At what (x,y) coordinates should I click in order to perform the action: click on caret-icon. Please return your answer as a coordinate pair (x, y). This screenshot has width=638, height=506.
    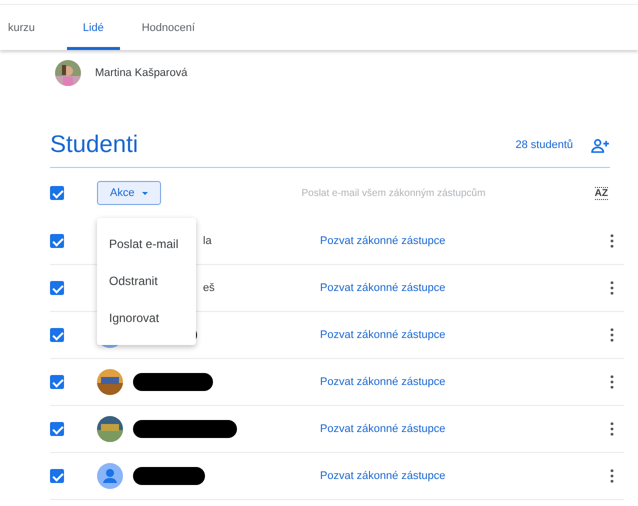
    Looking at the image, I should click on (145, 193).